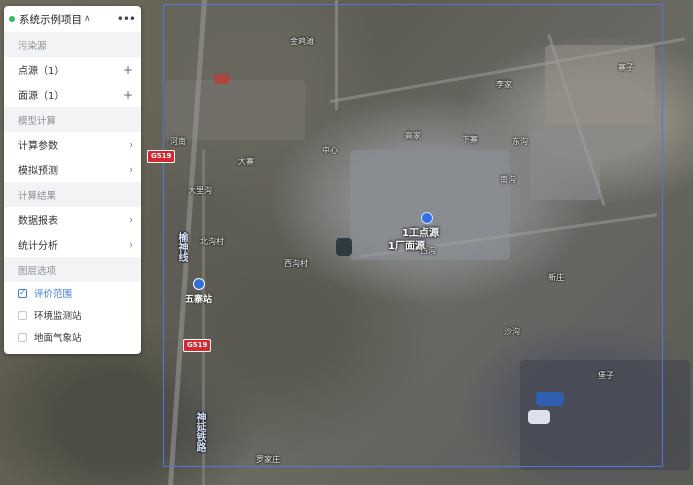  What do you see at coordinates (50, 19) in the screenshot?
I see `project-title: 系统示例项目` at bounding box center [50, 19].